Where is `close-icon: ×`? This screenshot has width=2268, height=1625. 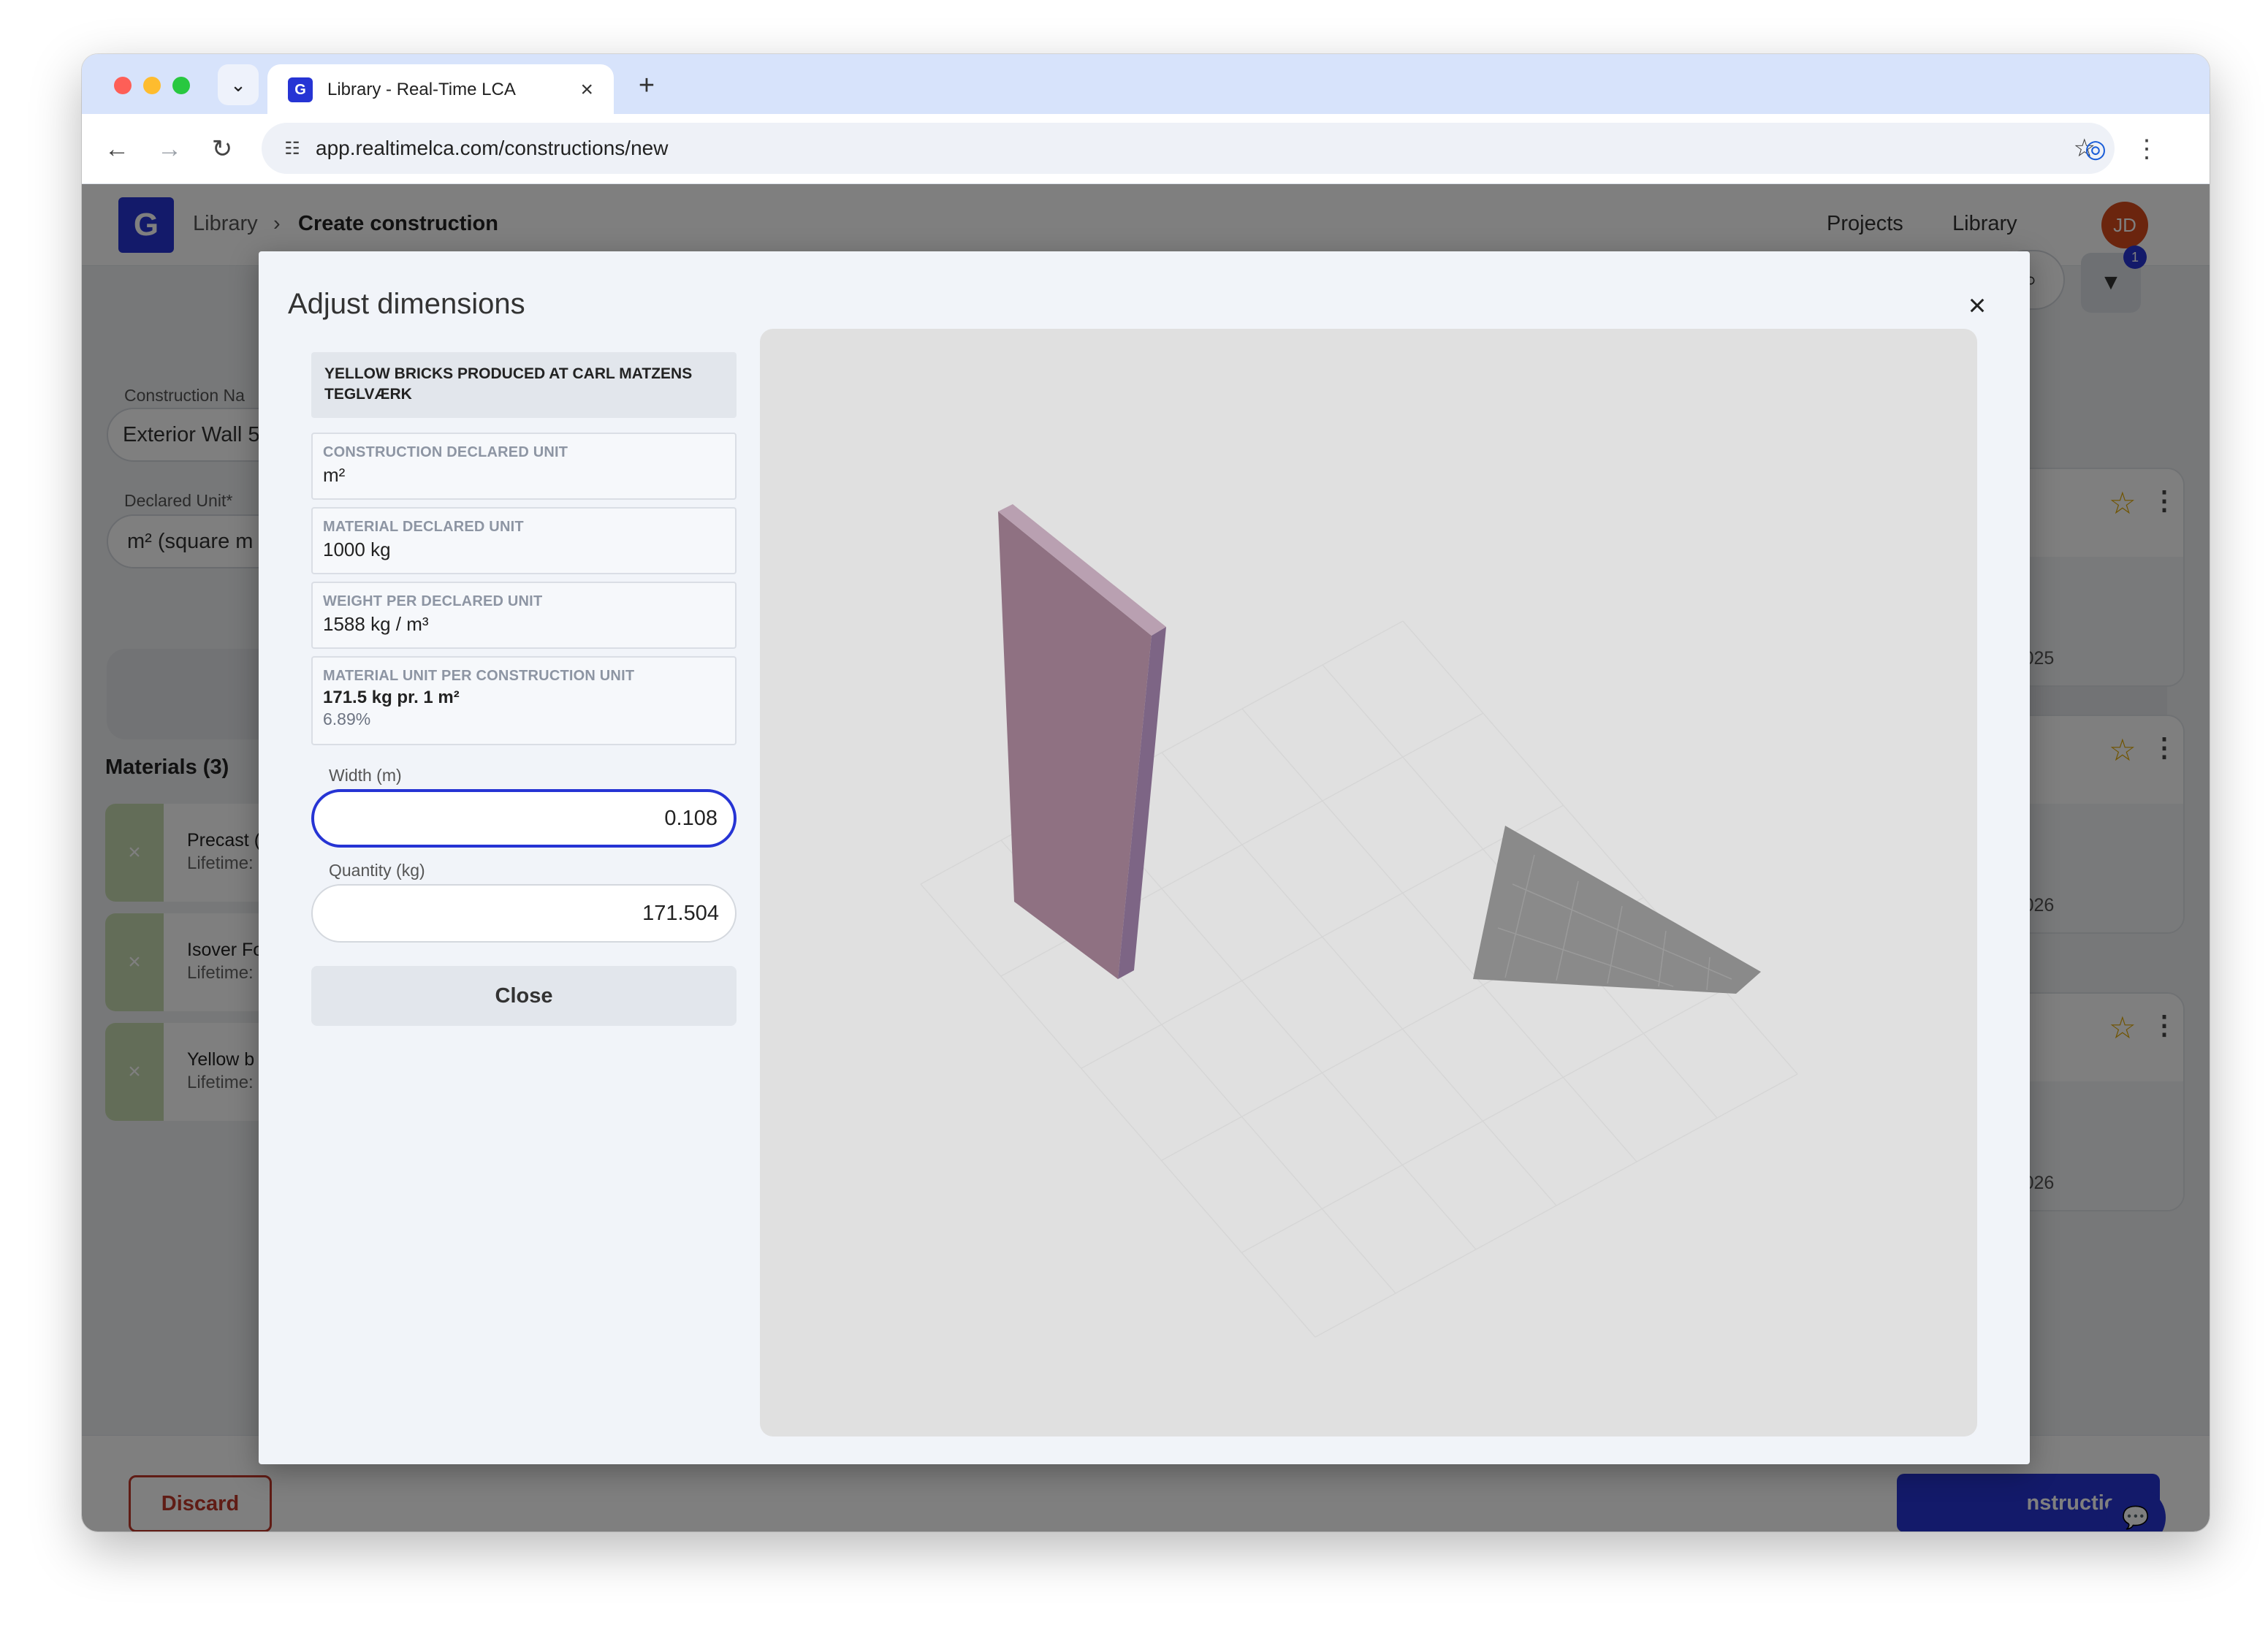 close-icon: × is located at coordinates (1977, 305).